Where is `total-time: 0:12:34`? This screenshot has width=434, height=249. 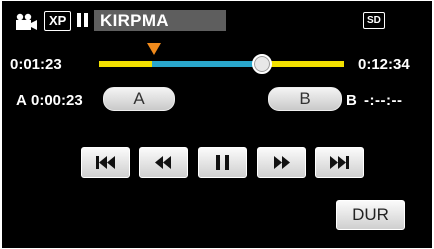 total-time: 0:12:34 is located at coordinates (384, 64).